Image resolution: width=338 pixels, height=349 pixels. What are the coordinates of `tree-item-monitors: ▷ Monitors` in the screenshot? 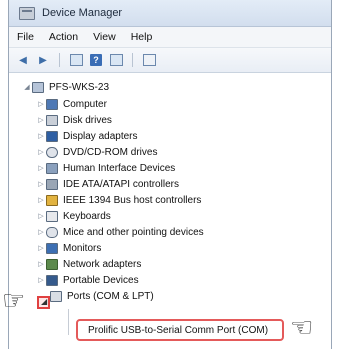 It's located at (68, 248).